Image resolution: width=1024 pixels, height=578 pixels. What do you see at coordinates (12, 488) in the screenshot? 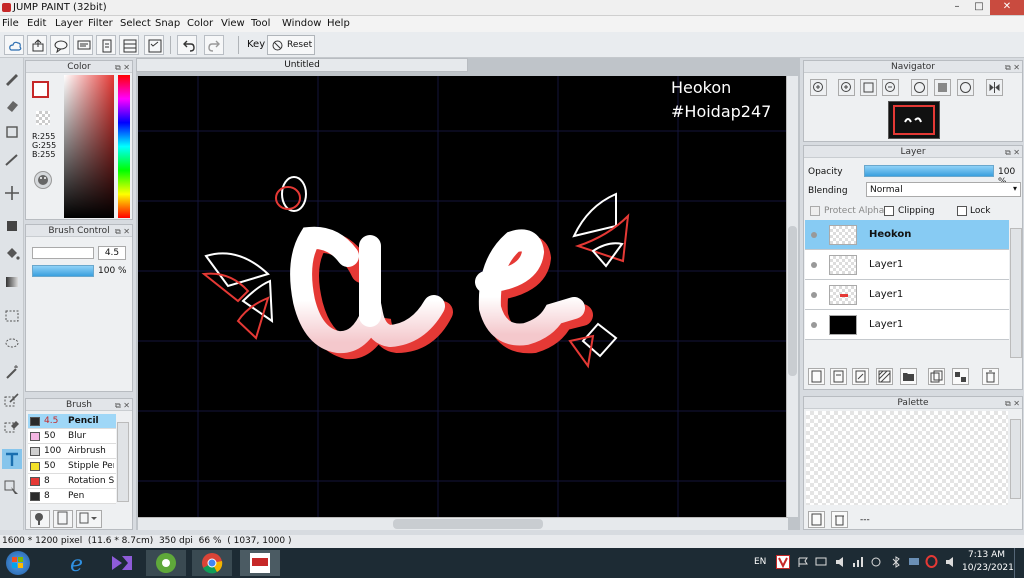
I see `operation-tool` at bounding box center [12, 488].